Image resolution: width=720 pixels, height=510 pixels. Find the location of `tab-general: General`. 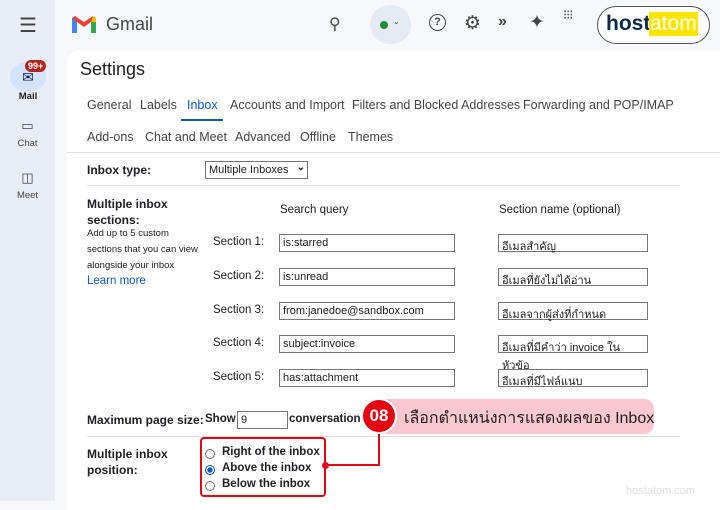

tab-general: General is located at coordinates (109, 105).